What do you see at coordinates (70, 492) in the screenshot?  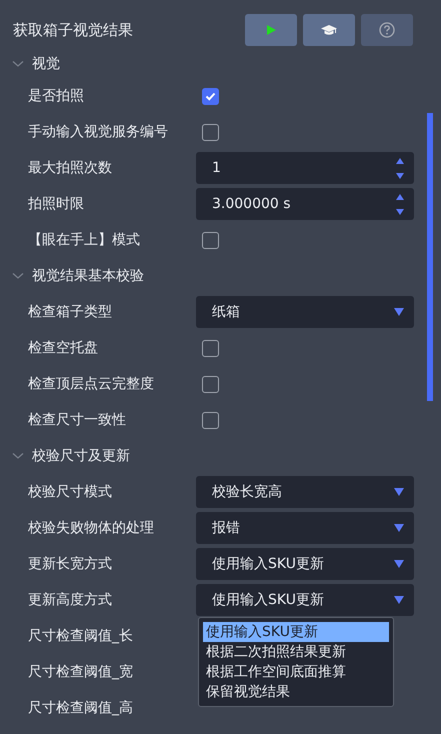 I see `field-label: 校验尺寸模式` at bounding box center [70, 492].